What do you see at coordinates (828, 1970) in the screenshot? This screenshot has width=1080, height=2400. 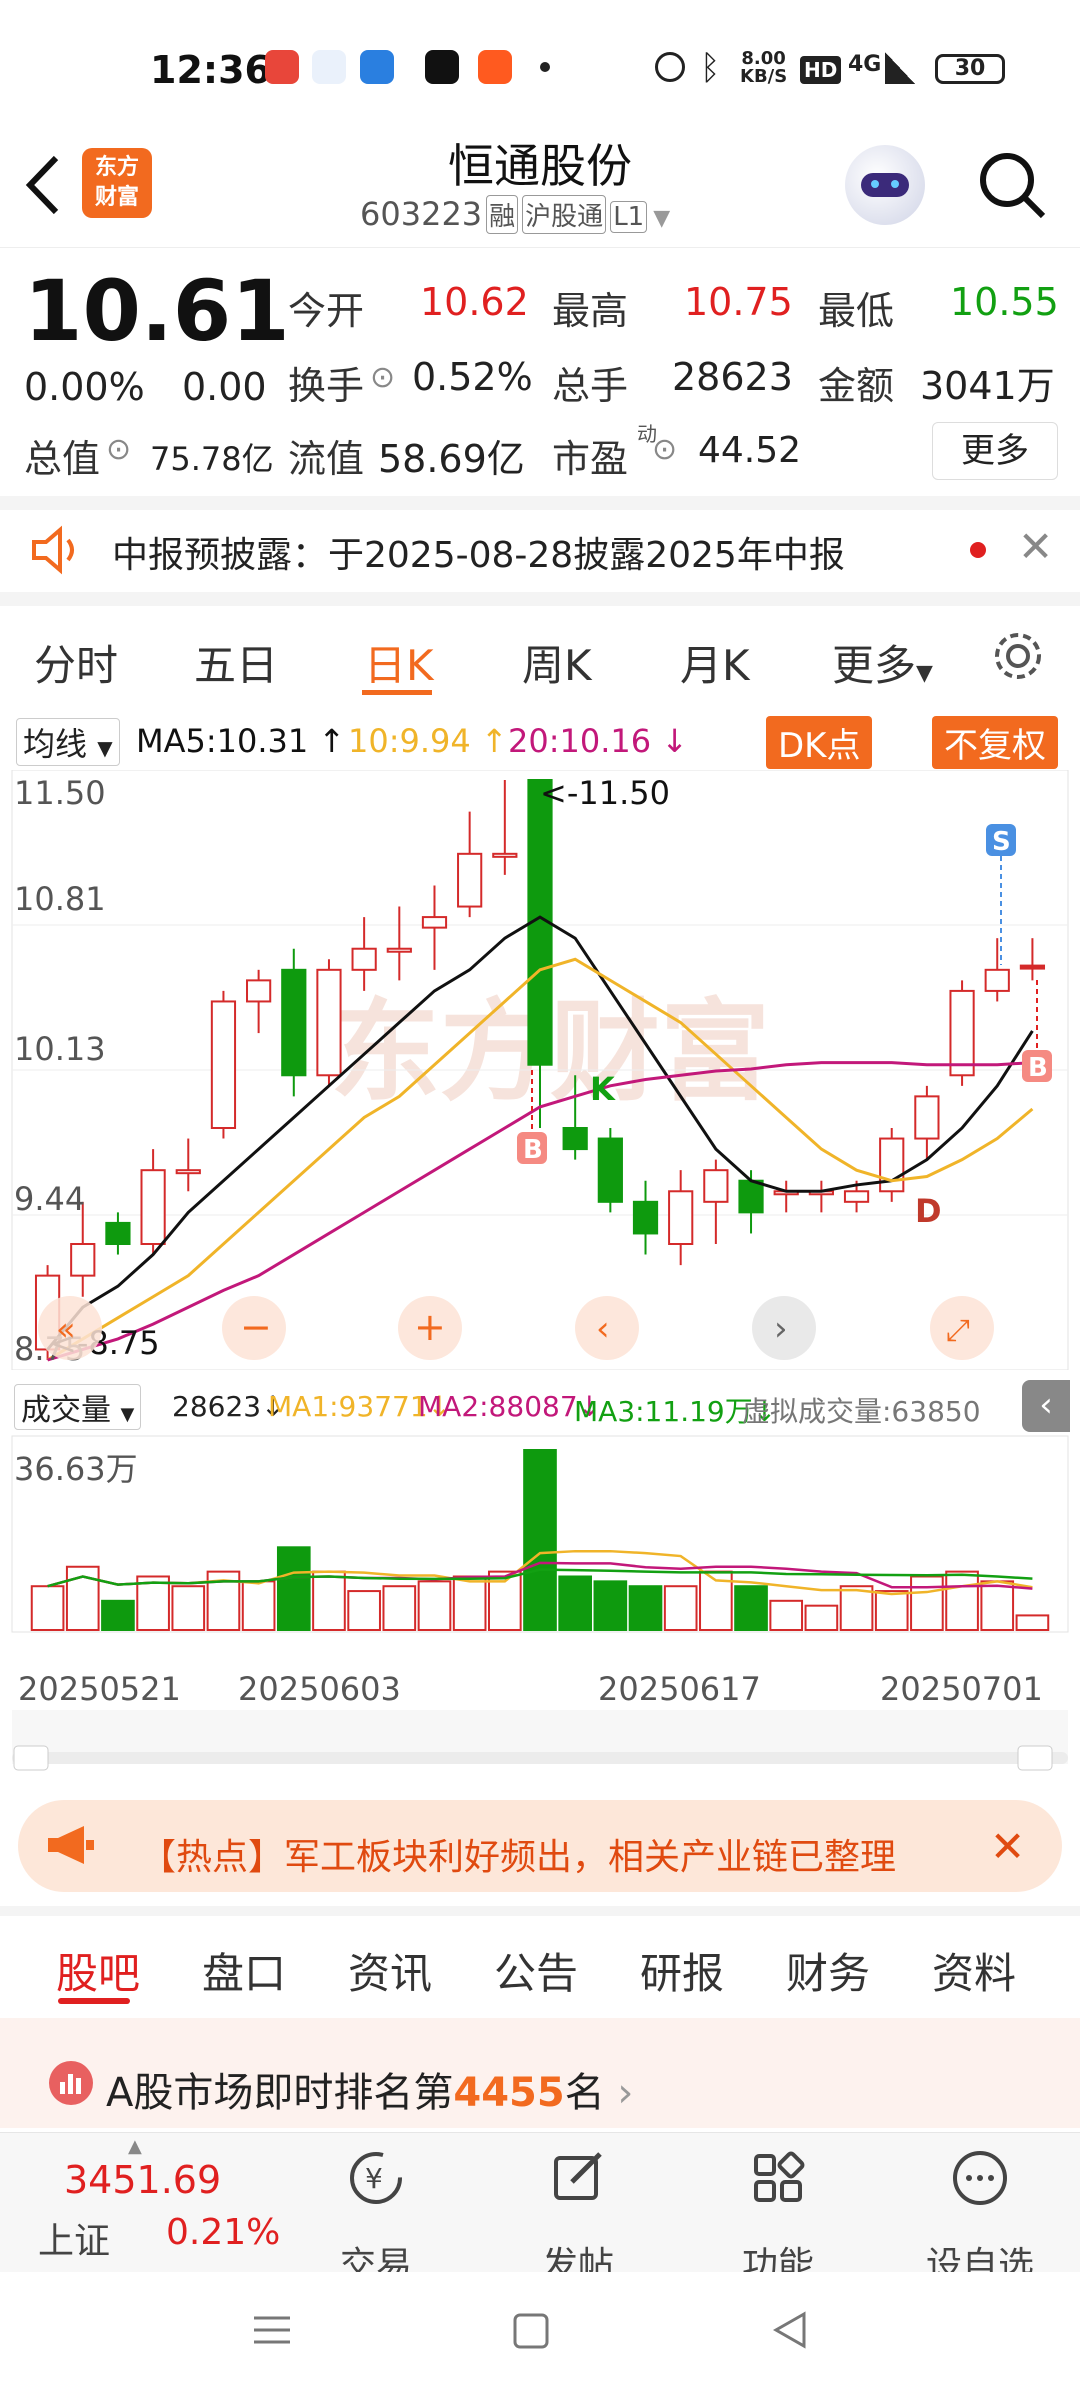 I see `tab-finance: 财务` at bounding box center [828, 1970].